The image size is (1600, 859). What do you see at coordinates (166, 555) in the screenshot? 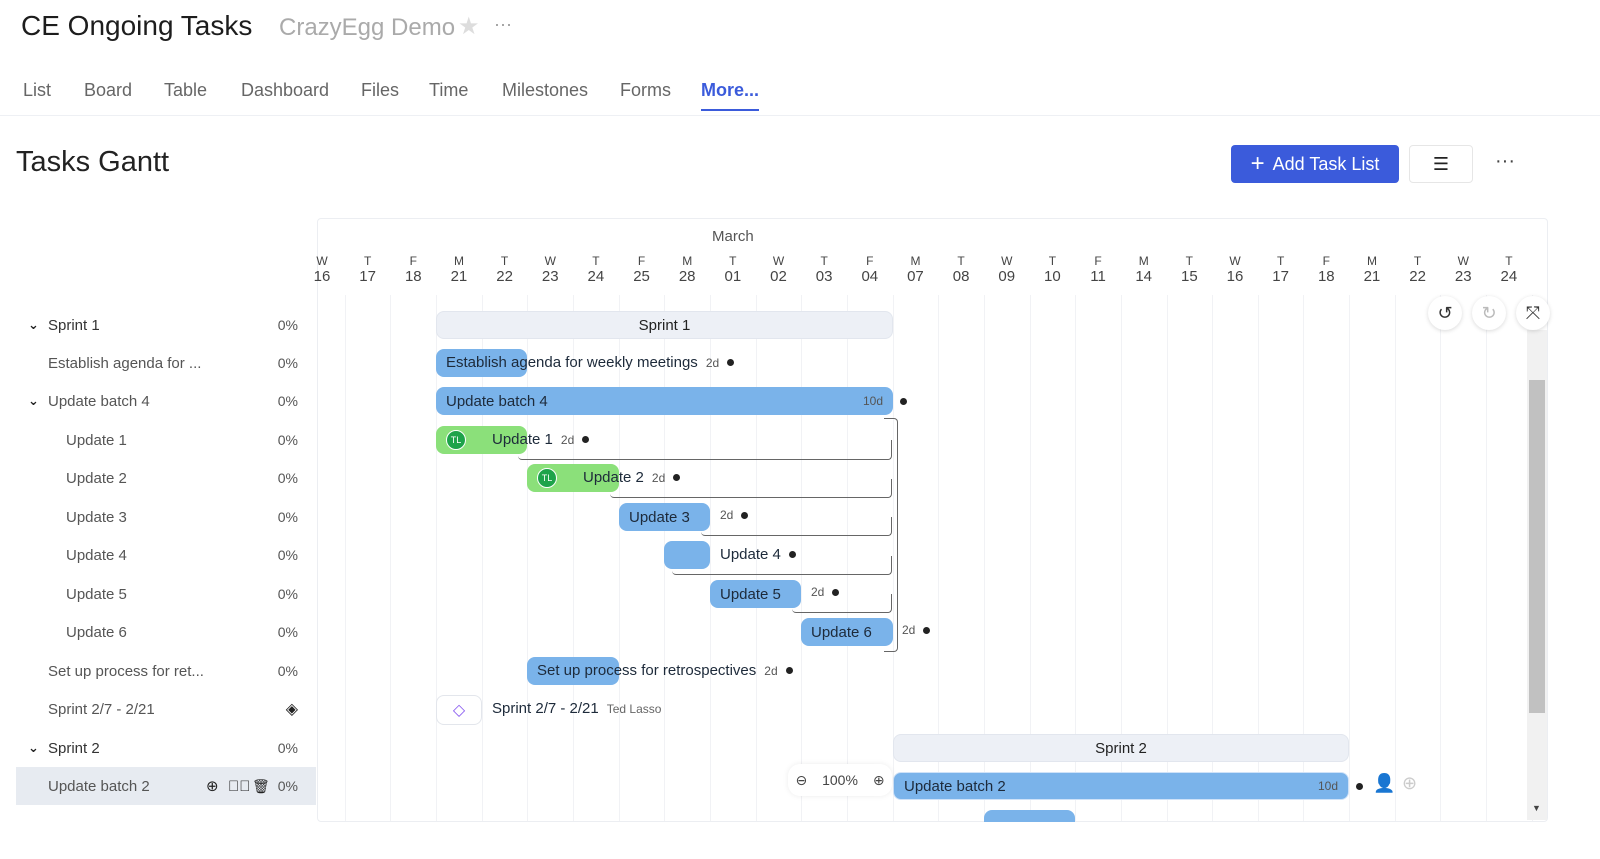
I see `task-row: Update 4 0%` at bounding box center [166, 555].